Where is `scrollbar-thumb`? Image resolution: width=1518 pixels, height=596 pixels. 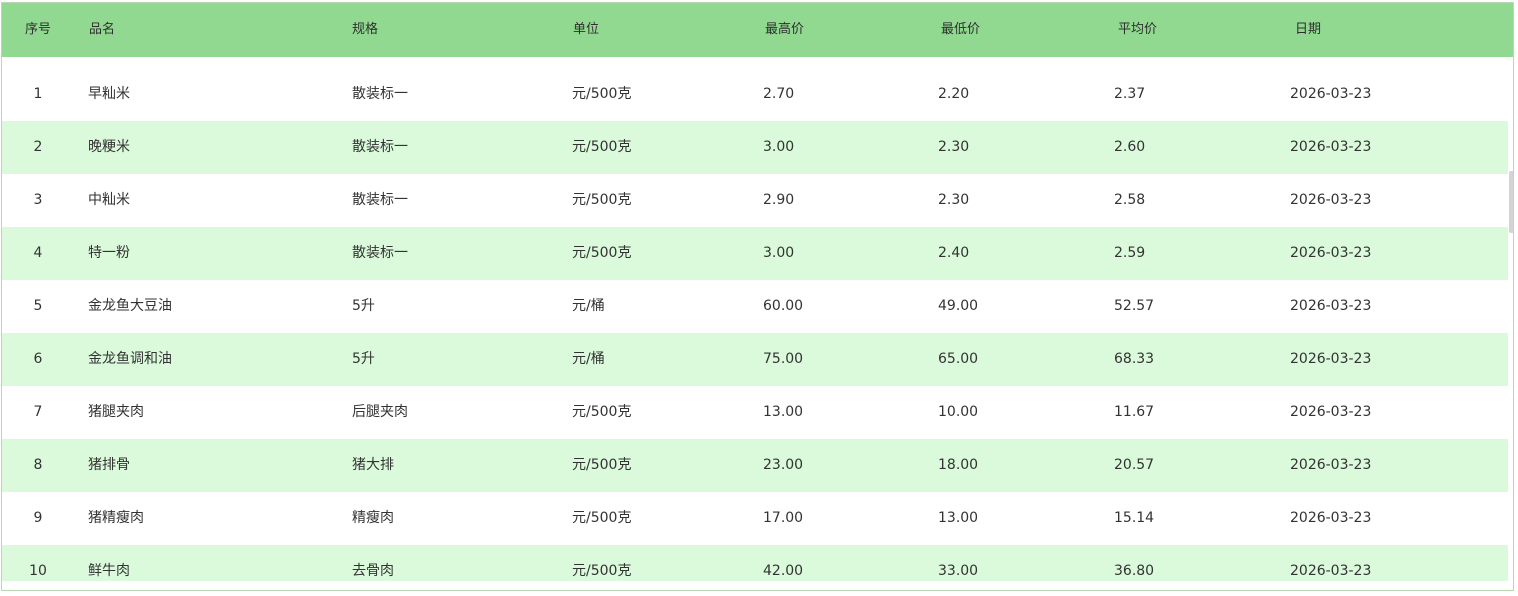
scrollbar-thumb is located at coordinates (1511, 202).